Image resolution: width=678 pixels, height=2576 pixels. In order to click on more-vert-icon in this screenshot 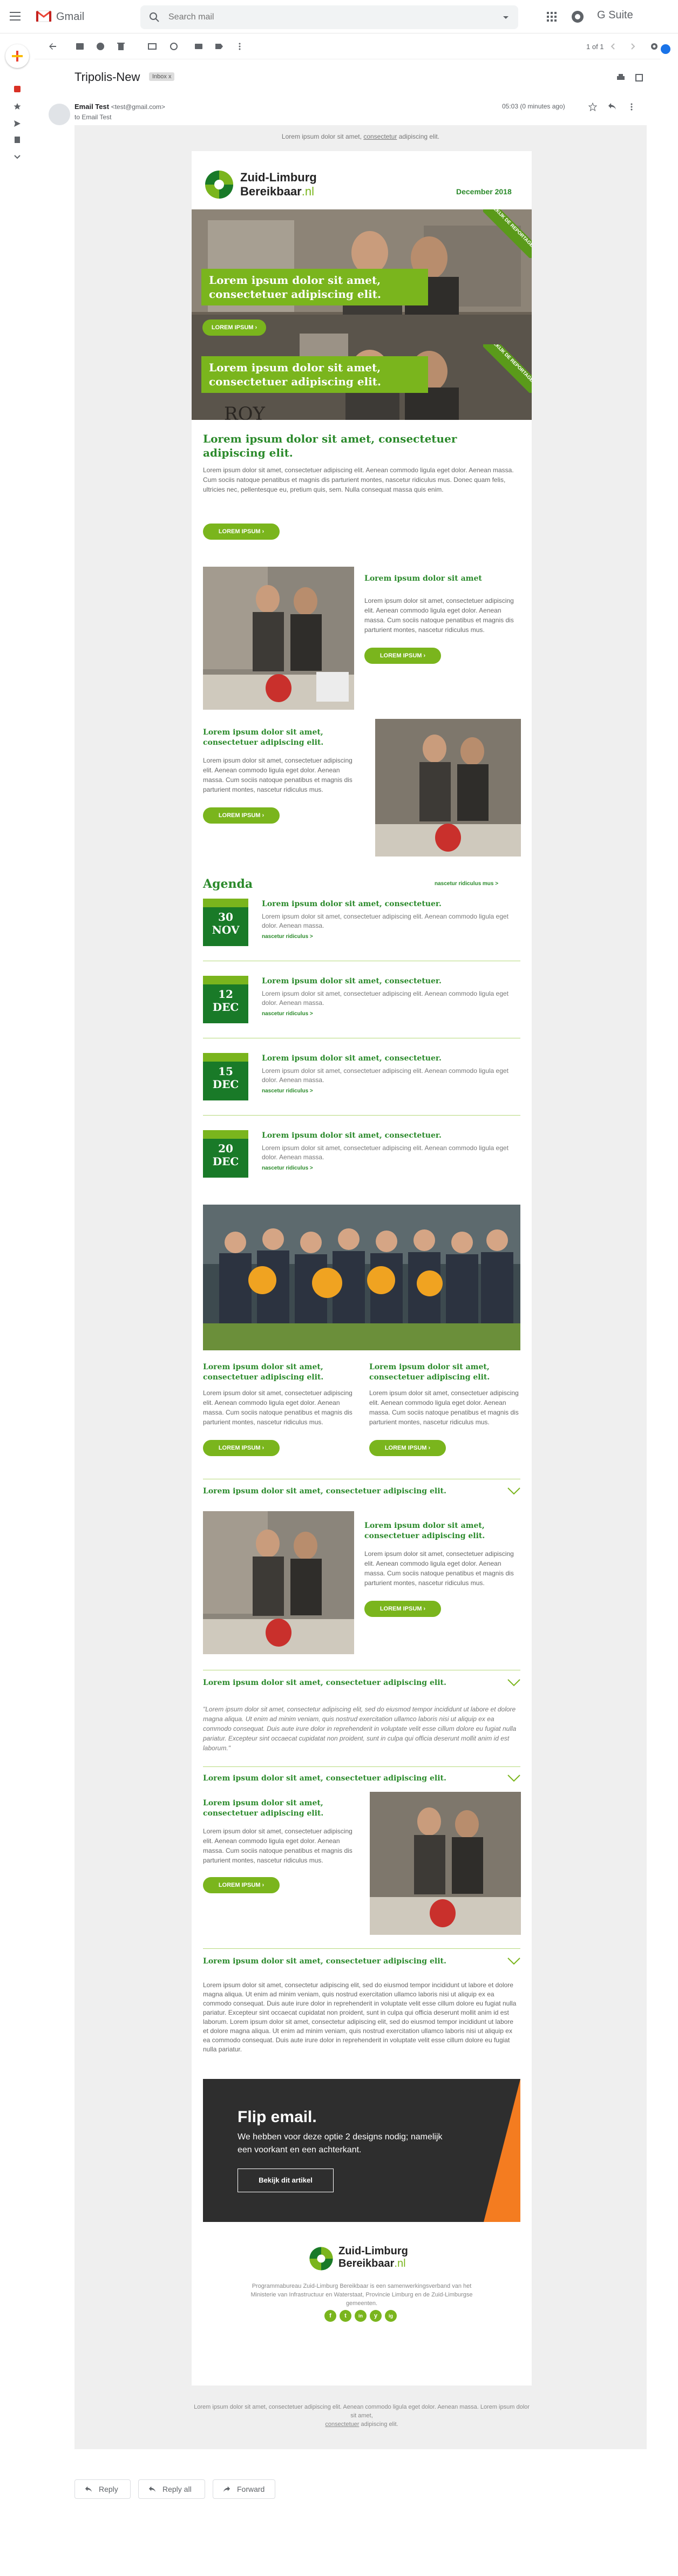, I will do `click(239, 46)`.